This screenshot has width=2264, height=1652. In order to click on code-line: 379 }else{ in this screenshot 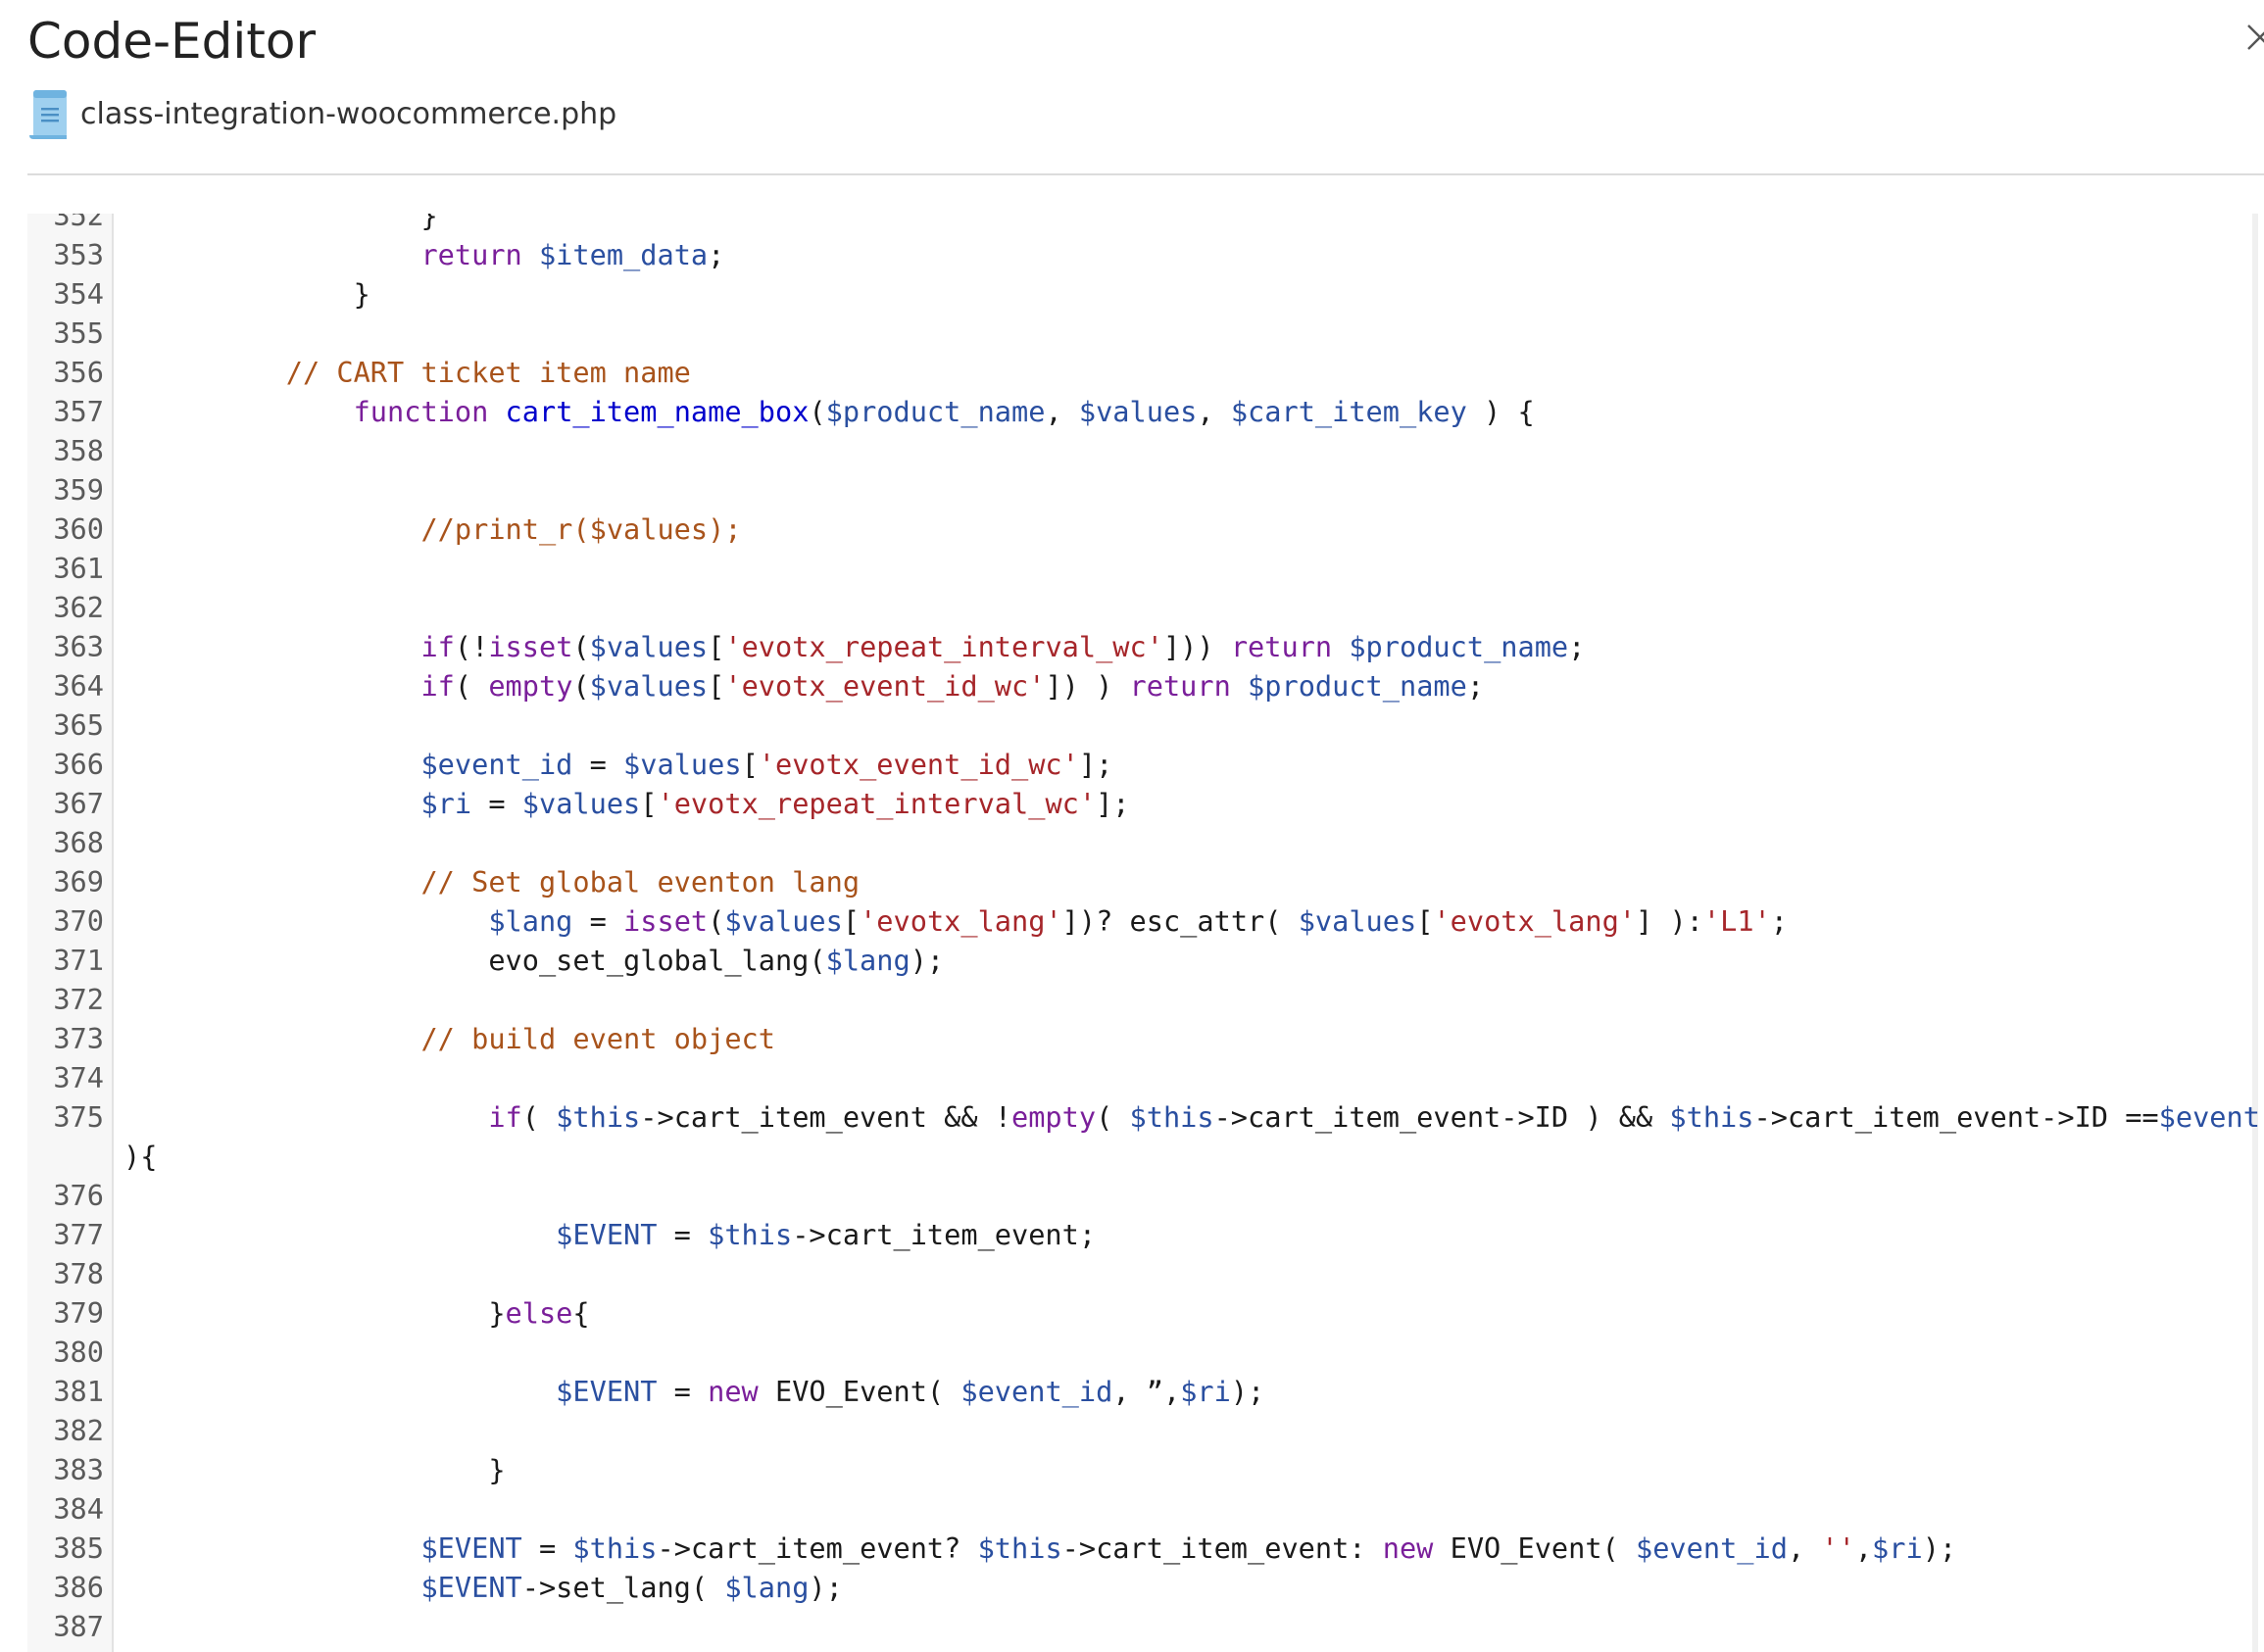, I will do `click(1139, 1313)`.